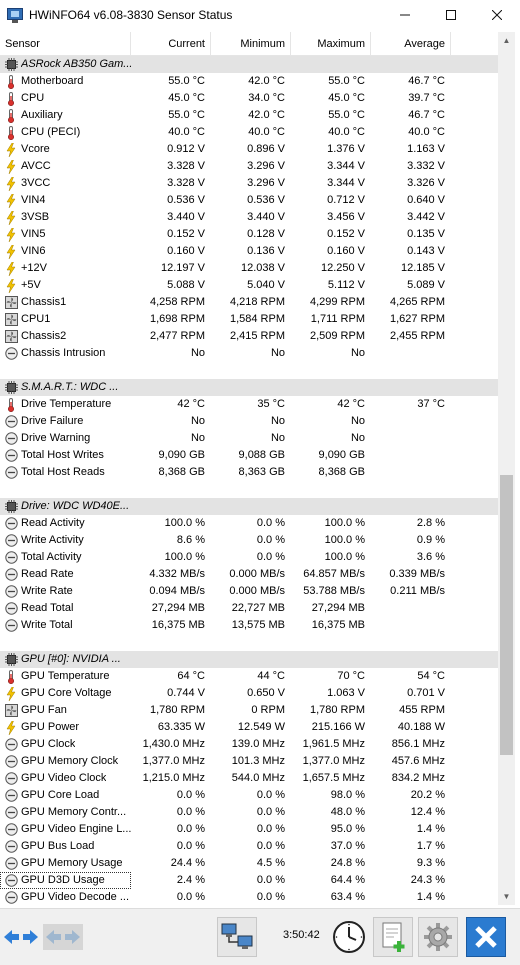  Describe the element at coordinates (417, 591) in the screenshot. I see `value-average: 0.211 MB/s` at that location.